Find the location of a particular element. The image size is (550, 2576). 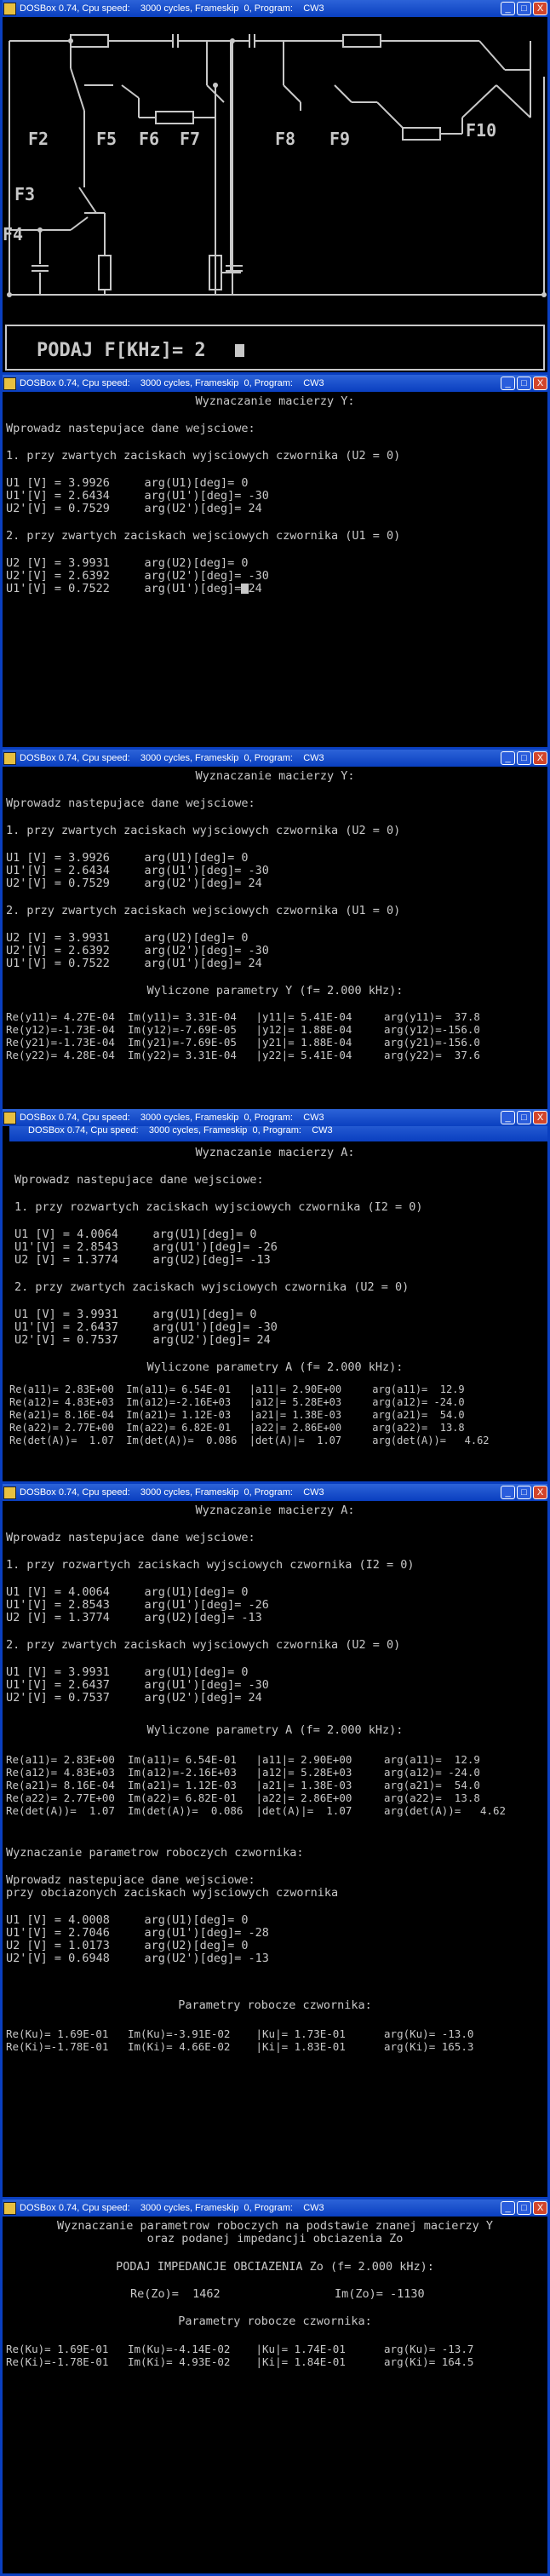

screen-subheading: oraz podanej impedancji obciazenia Zo is located at coordinates (275, 2238).